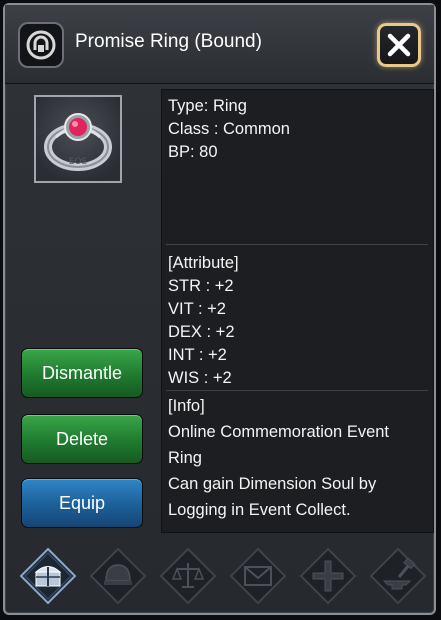  I want to click on tab-mail, so click(258, 576).